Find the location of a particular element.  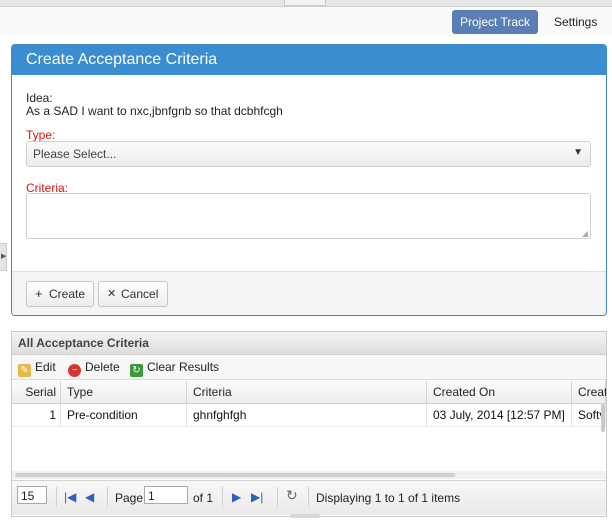

vertical-scrollbar is located at coordinates (603, 418).